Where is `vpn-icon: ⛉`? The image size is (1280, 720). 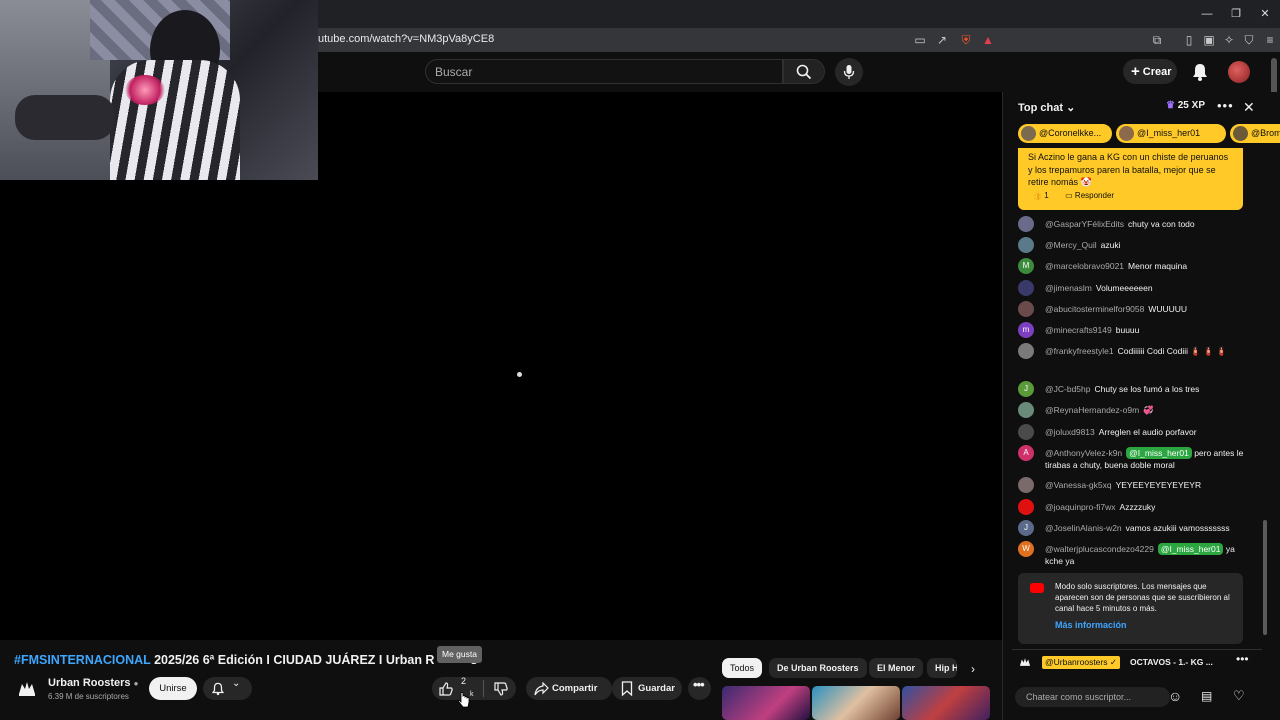 vpn-icon: ⛉ is located at coordinates (1249, 40).